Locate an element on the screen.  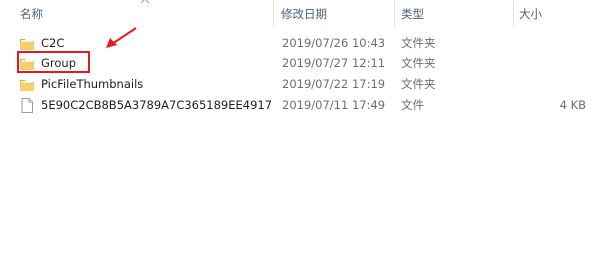
file-name: PicFileThumbnails is located at coordinates (92, 84).